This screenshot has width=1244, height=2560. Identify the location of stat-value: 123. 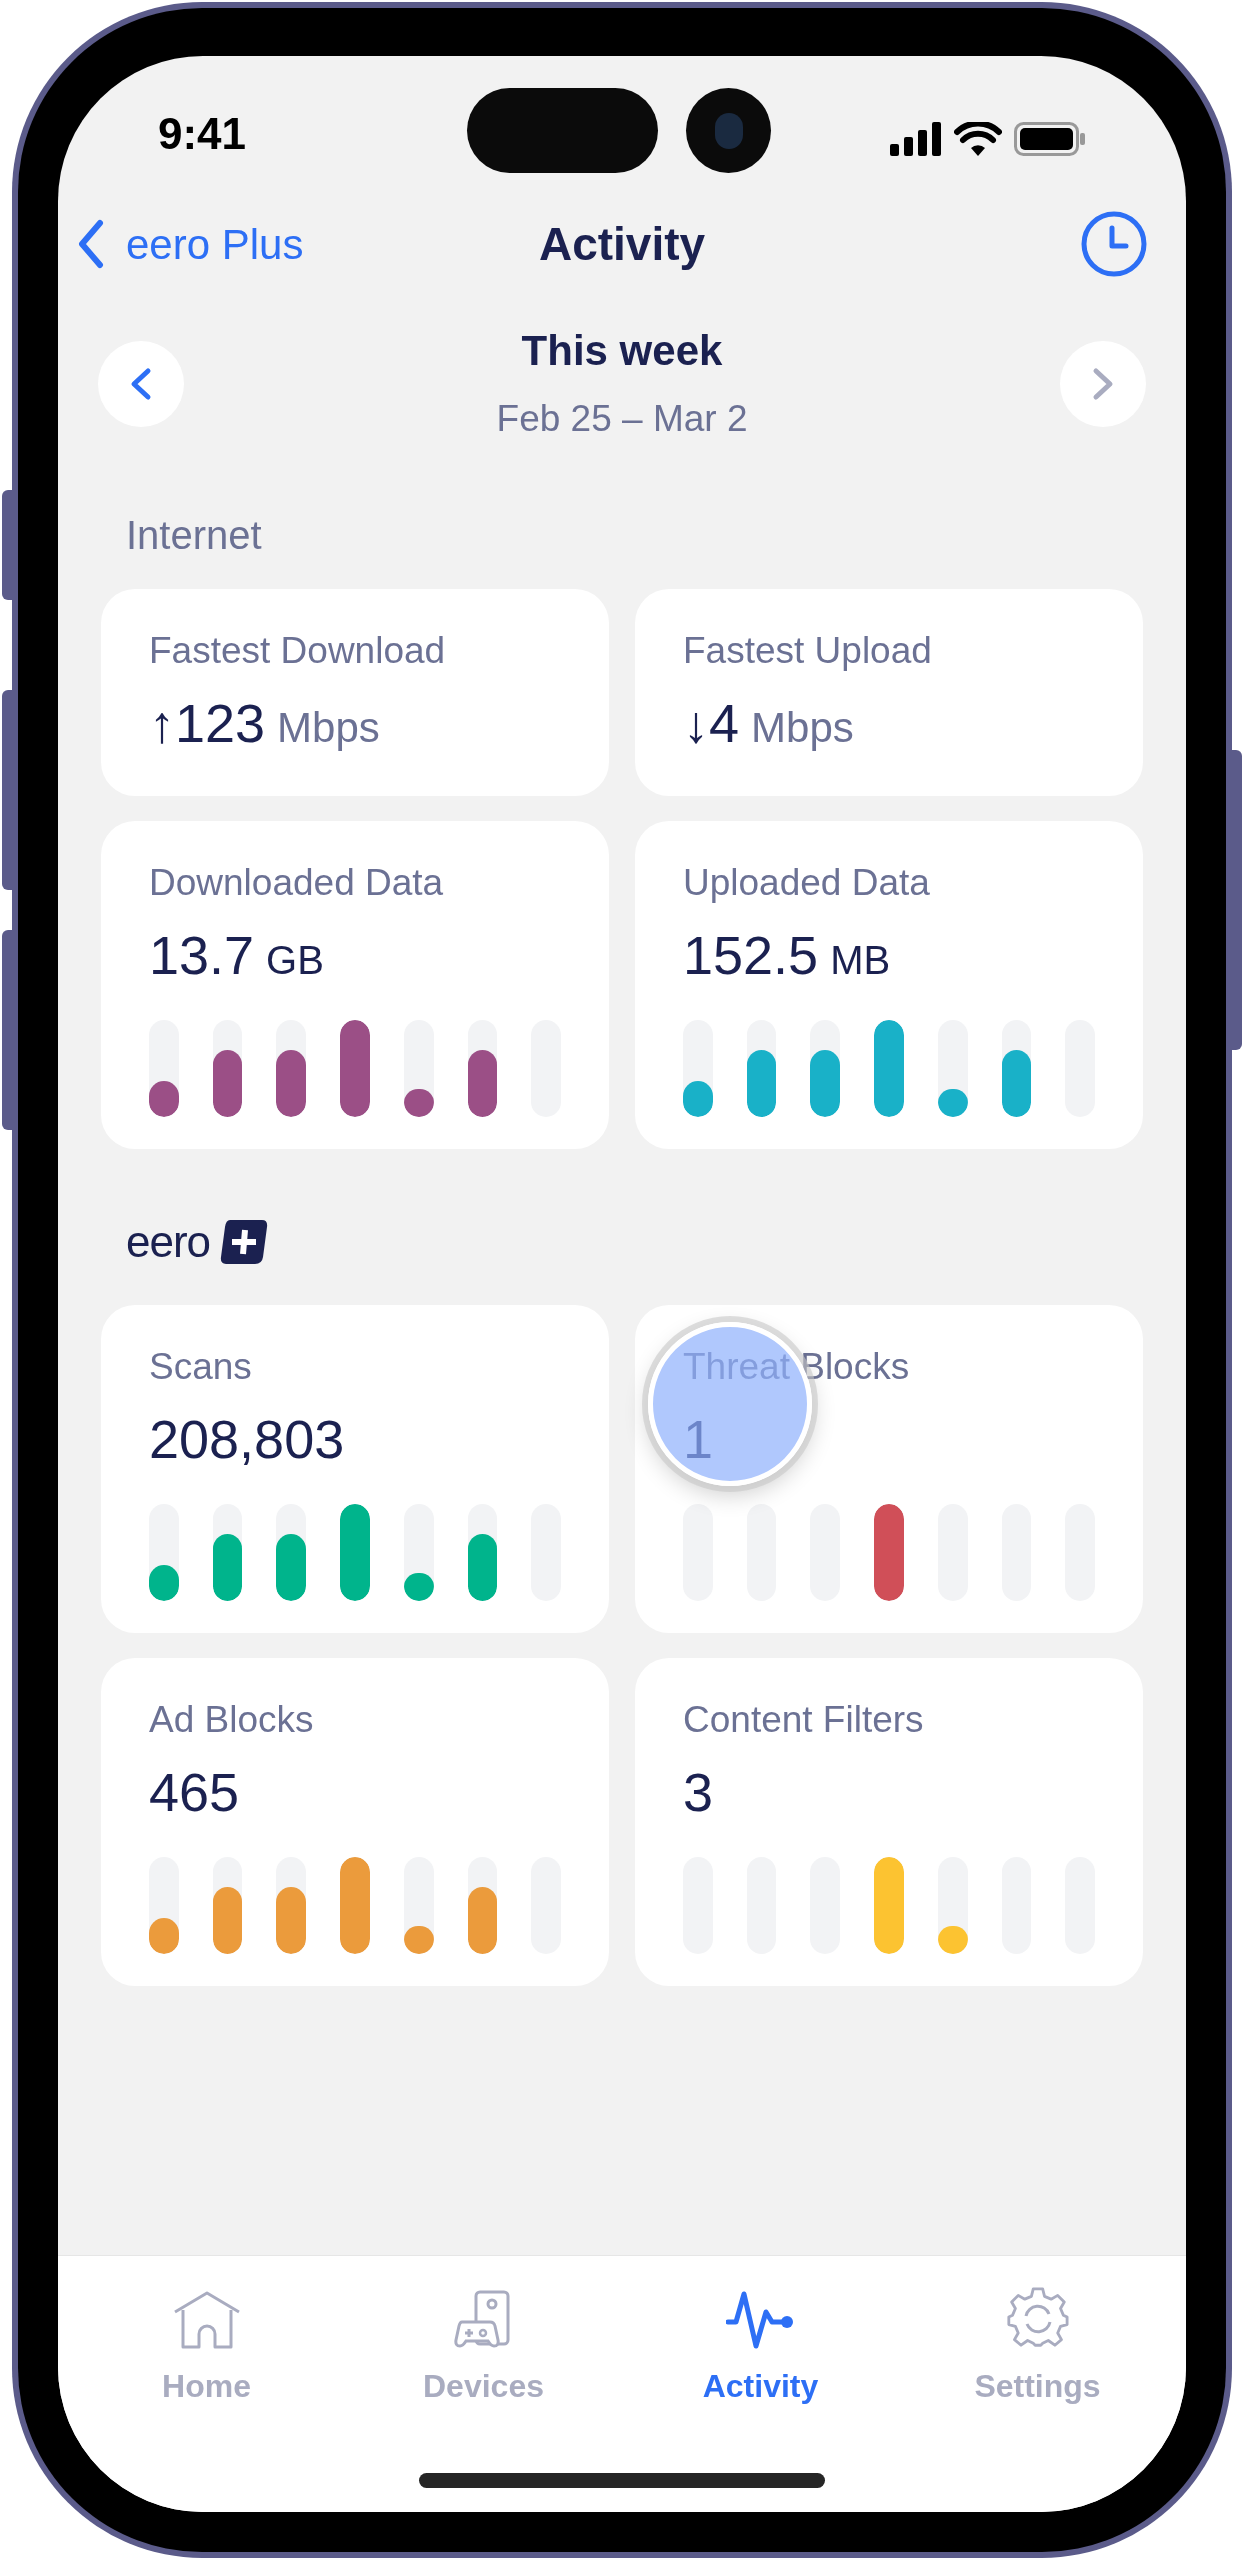
(220, 723).